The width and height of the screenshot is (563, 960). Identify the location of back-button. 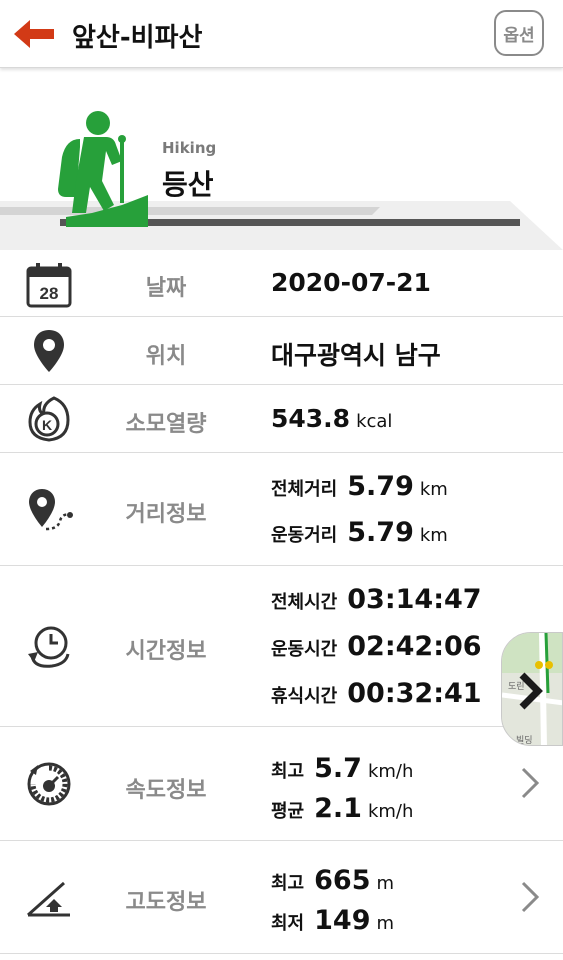
(34, 34).